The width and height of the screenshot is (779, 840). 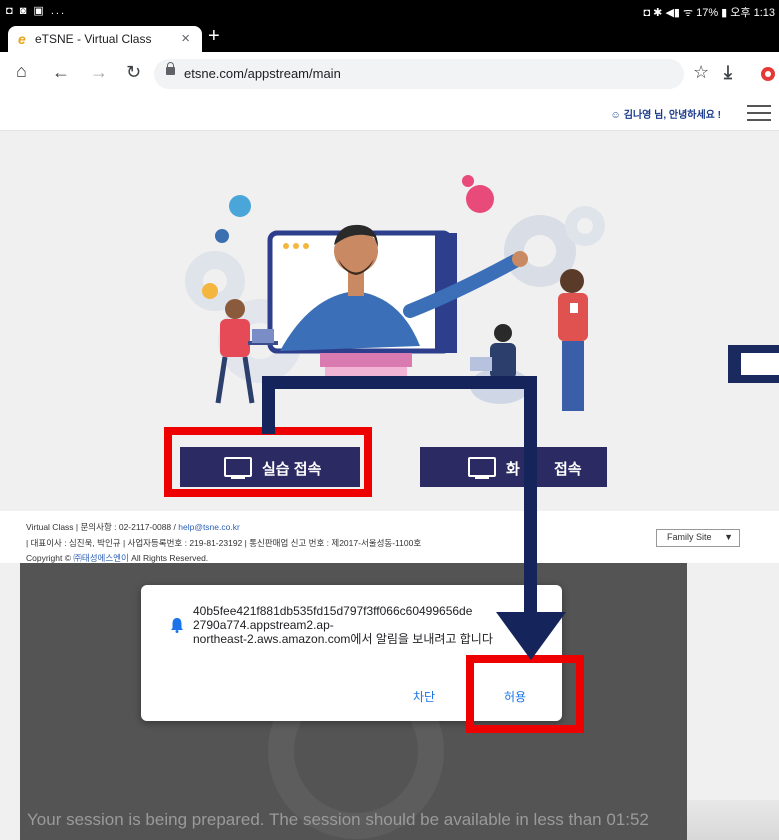 I want to click on monitor-icon, so click(x=482, y=468).